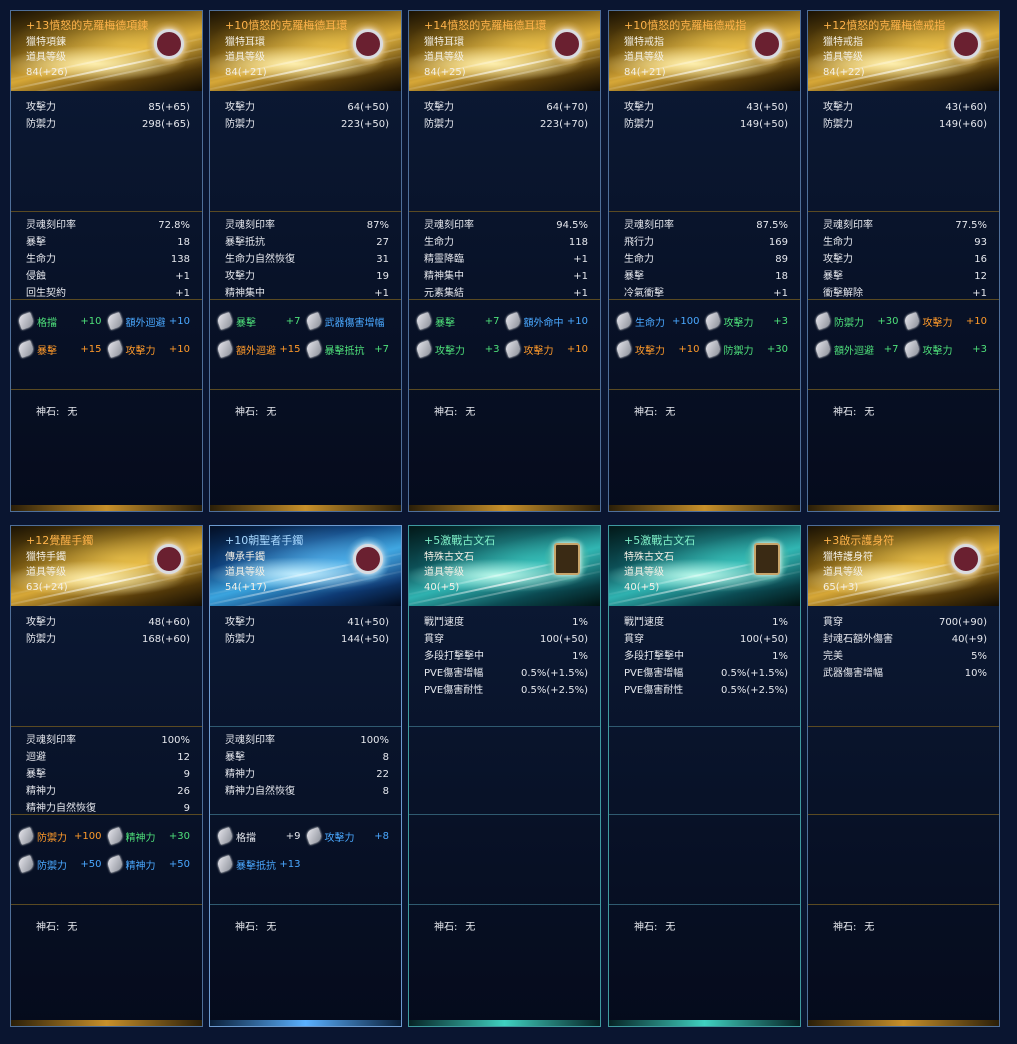 This screenshot has width=1017, height=1044. I want to click on stat-row: 戰鬥速度 1%, so click(506, 622).